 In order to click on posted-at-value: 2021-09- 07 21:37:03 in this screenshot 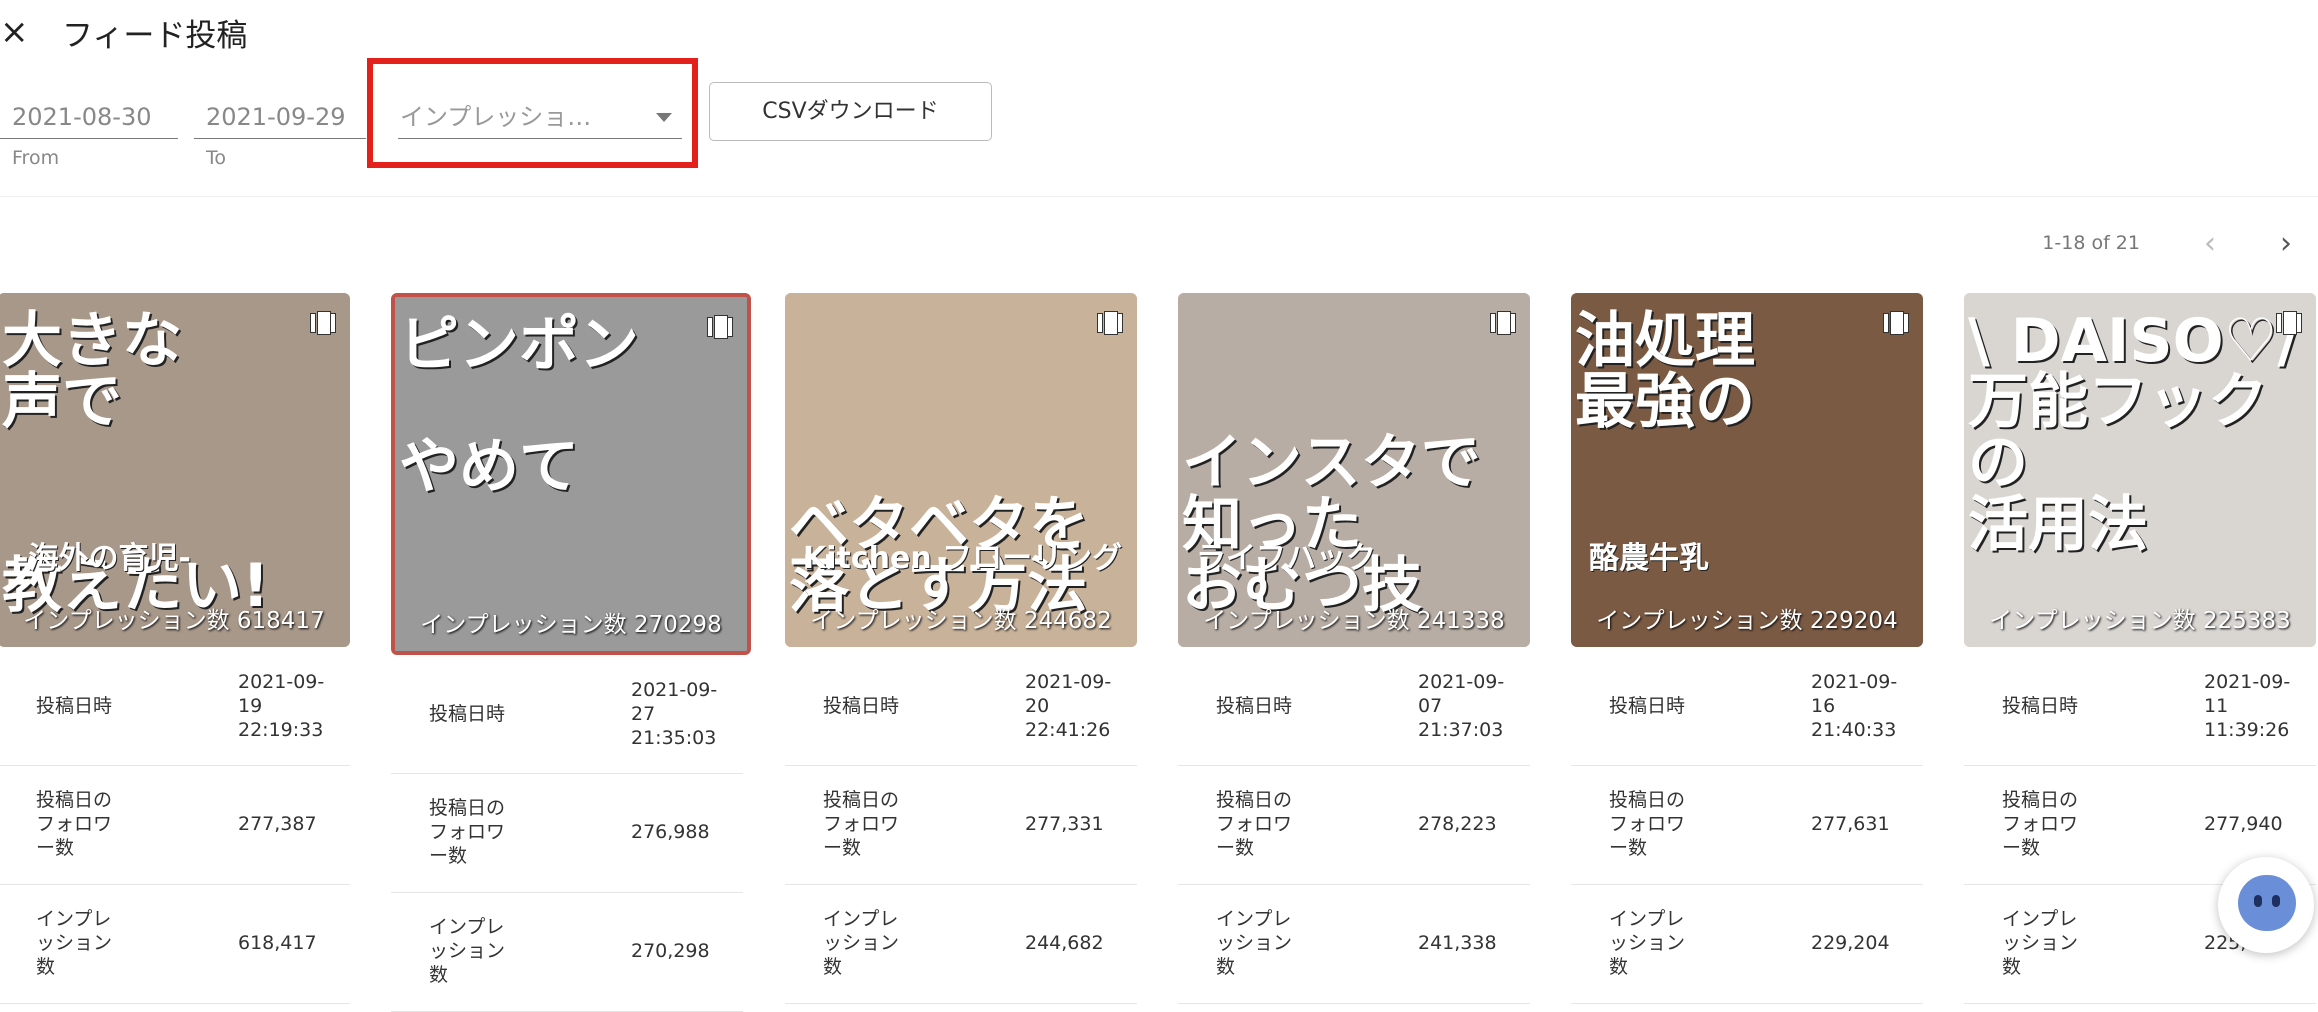, I will do `click(1461, 706)`.